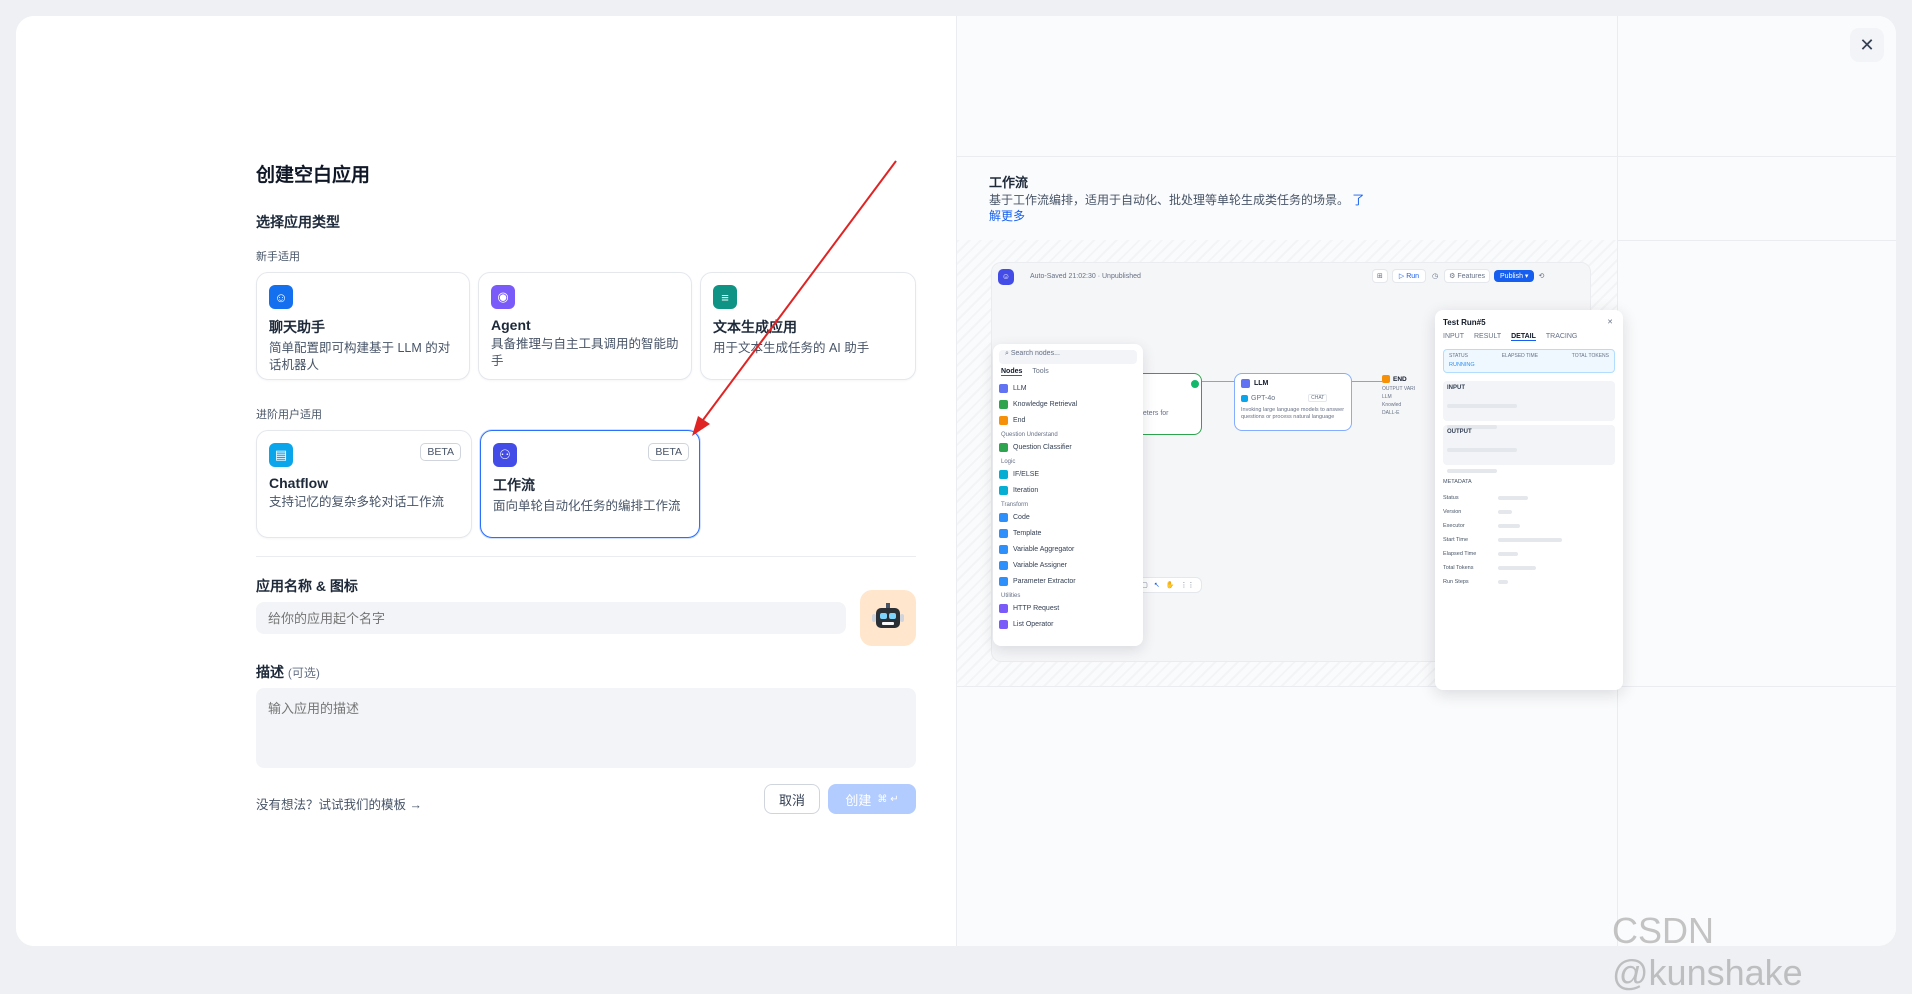 The image size is (1912, 994). I want to click on run-button: ▷ Run, so click(1409, 276).